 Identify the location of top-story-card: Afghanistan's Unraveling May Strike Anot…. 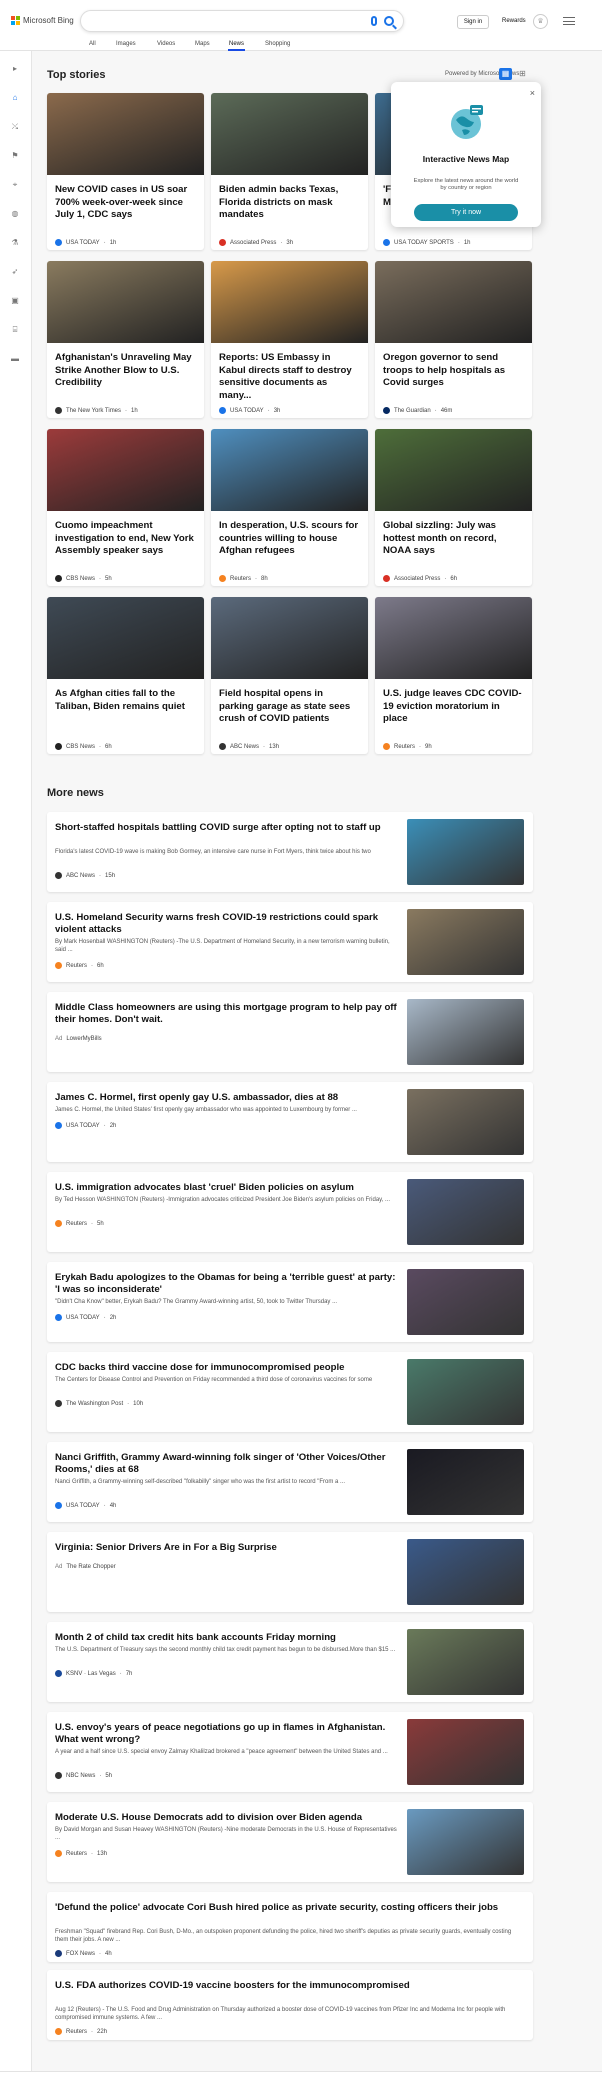
(125, 339).